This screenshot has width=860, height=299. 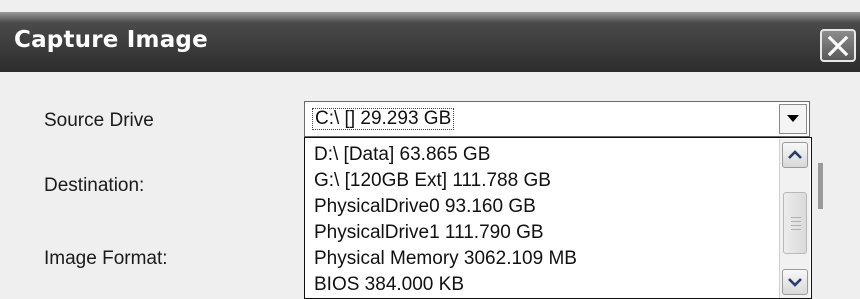 What do you see at coordinates (111, 40) in the screenshot?
I see `window-title: Capture Image` at bounding box center [111, 40].